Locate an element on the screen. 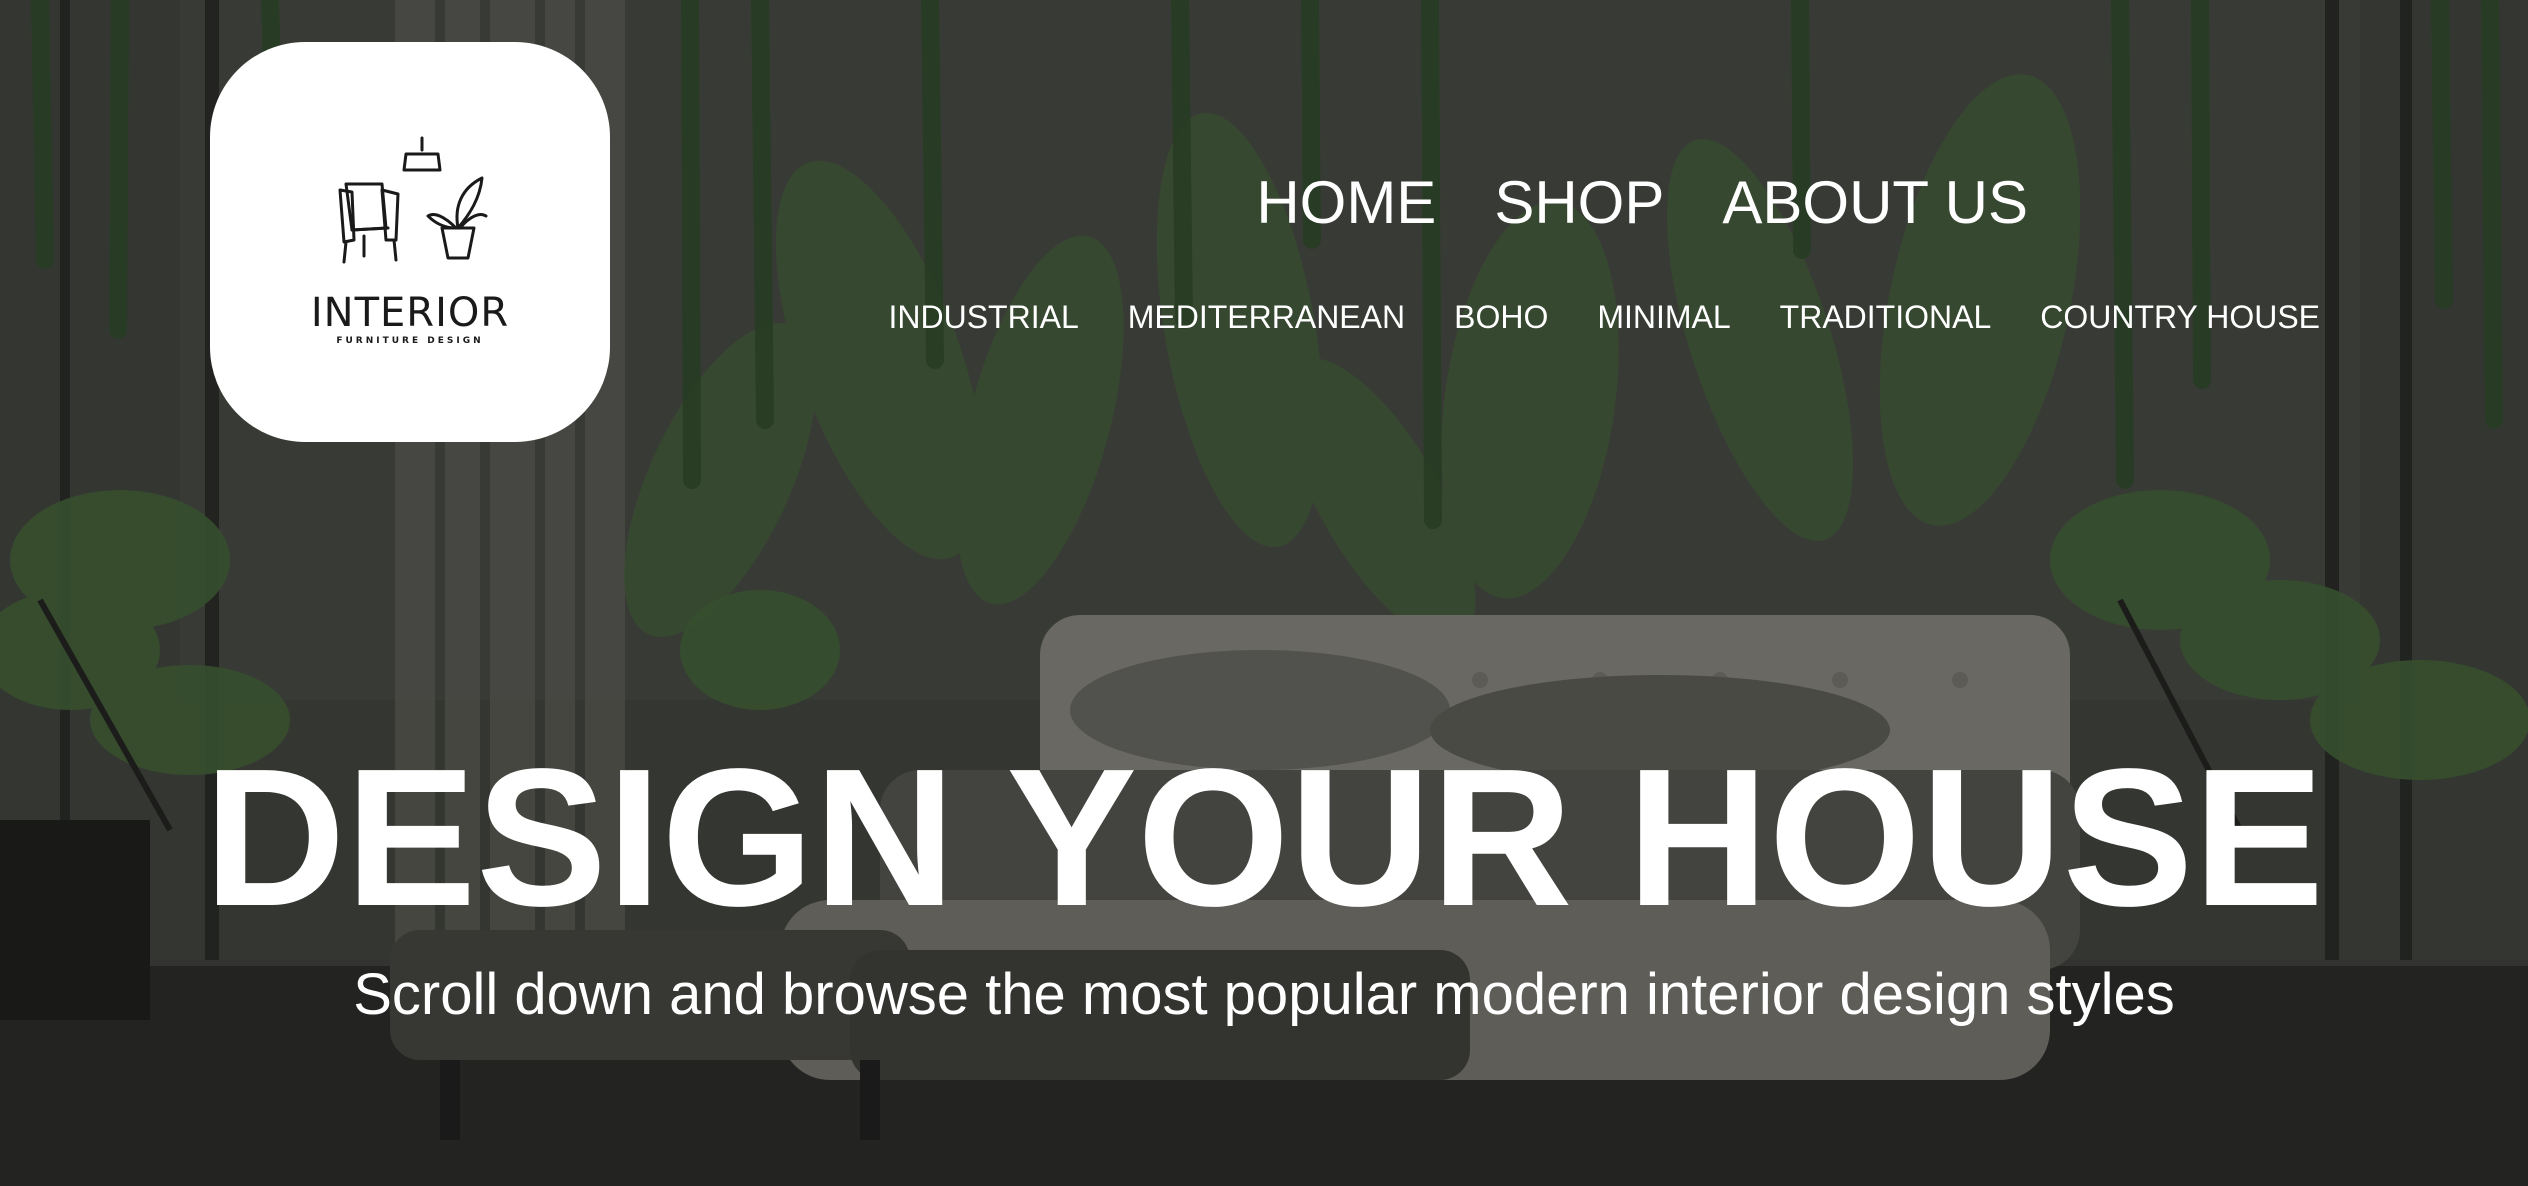 Image resolution: width=2528 pixels, height=1186 pixels. style-boho-link: BOHO is located at coordinates (1501, 317).